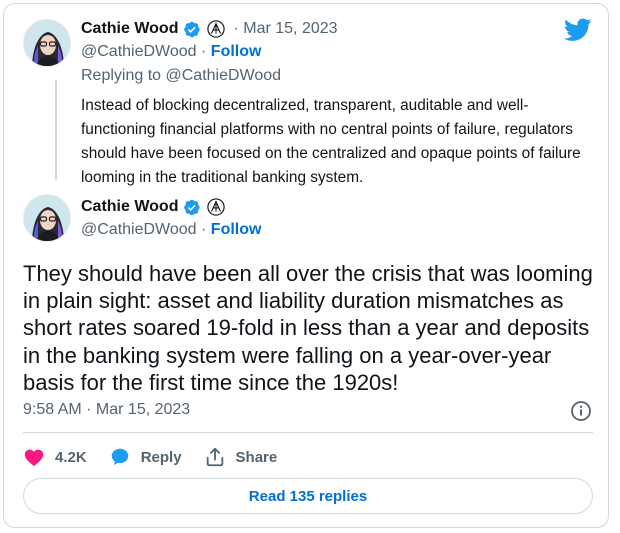 This screenshot has height=533, width=620. What do you see at coordinates (34, 457) in the screenshot?
I see `heart-icon` at bounding box center [34, 457].